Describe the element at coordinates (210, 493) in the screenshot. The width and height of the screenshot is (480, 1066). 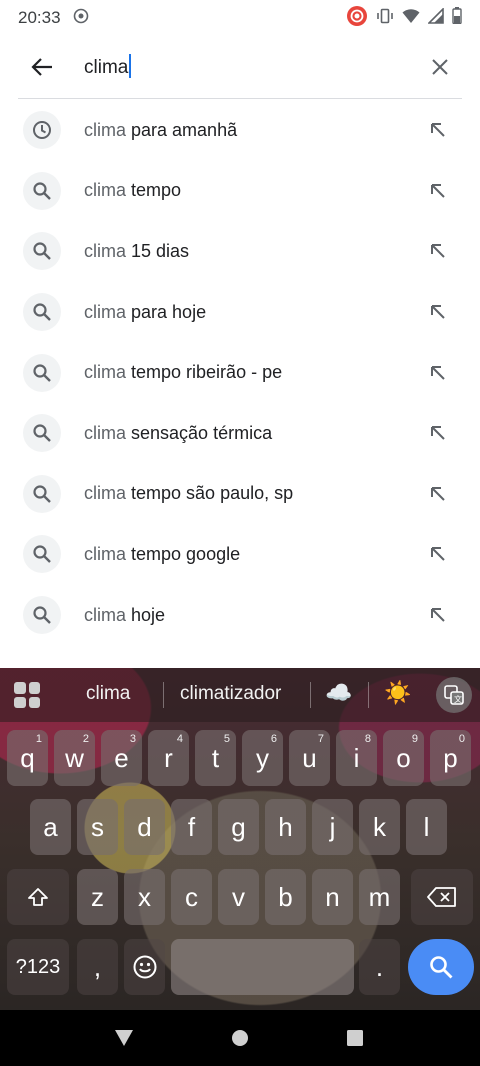
I see `suggestion-completion: tempo são paulo, sp` at that location.